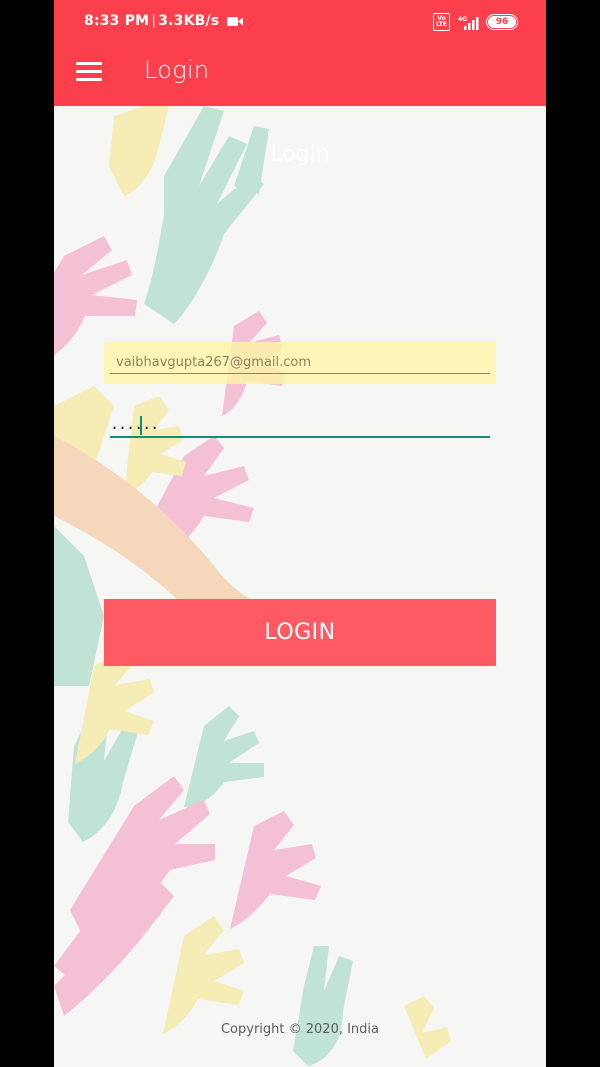  I want to click on svg-text: 4G, so click(462, 19).